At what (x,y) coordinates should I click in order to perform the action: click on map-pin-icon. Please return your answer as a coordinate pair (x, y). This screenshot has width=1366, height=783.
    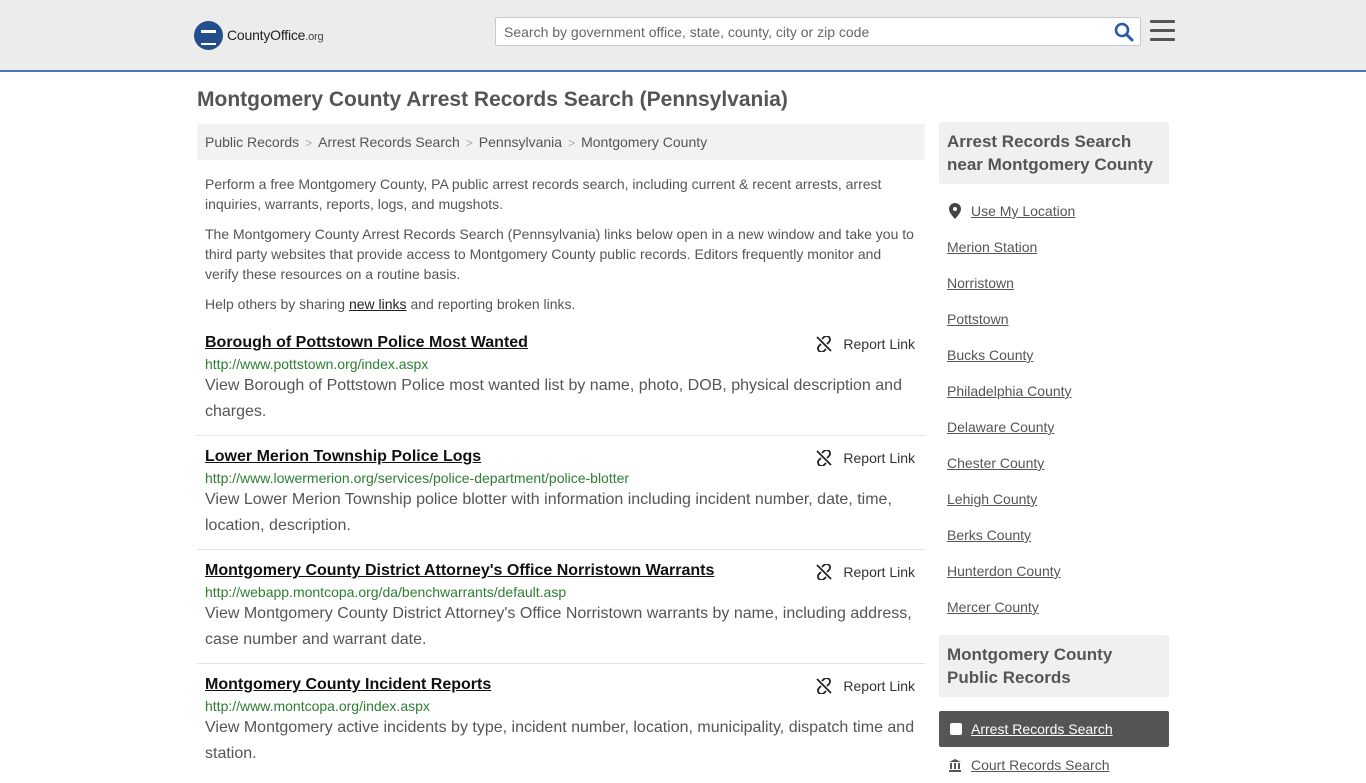
    Looking at the image, I should click on (955, 211).